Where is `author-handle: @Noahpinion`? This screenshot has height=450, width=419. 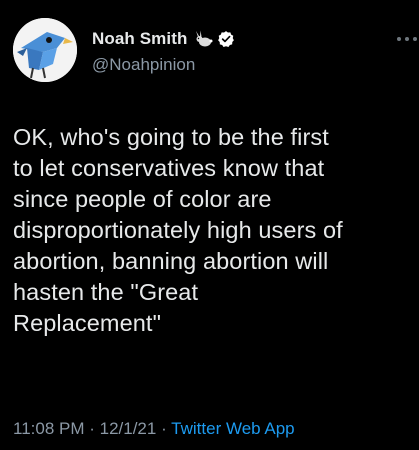 author-handle: @Noahpinion is located at coordinates (143, 65).